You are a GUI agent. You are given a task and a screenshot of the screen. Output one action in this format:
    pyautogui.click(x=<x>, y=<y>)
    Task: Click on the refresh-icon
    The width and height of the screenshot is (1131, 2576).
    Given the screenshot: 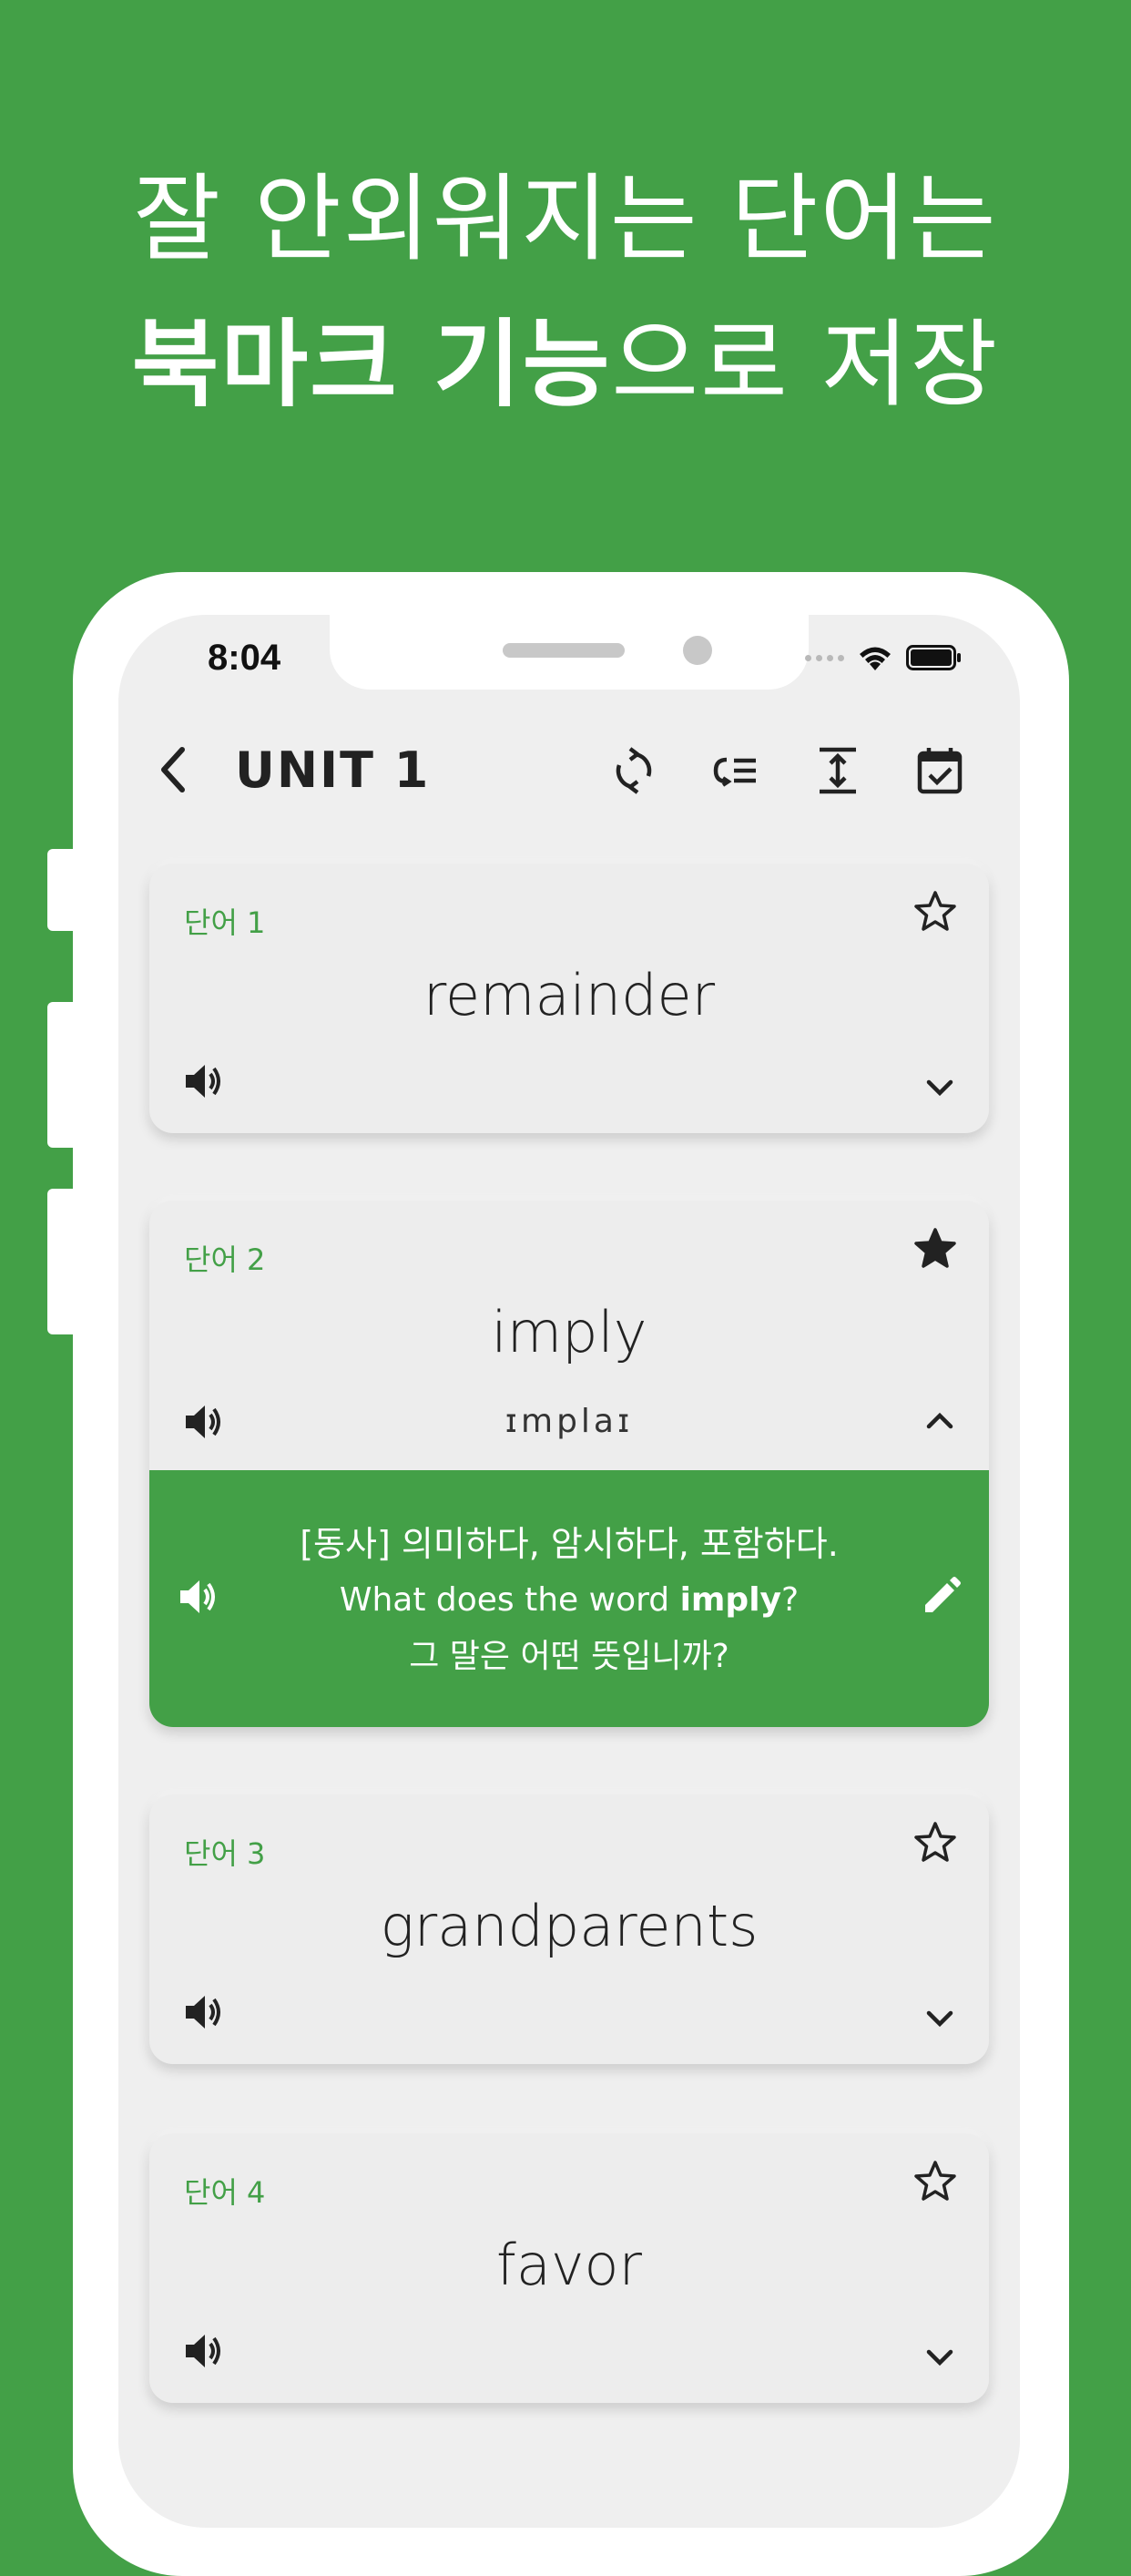 What is the action you would take?
    pyautogui.click(x=634, y=770)
    